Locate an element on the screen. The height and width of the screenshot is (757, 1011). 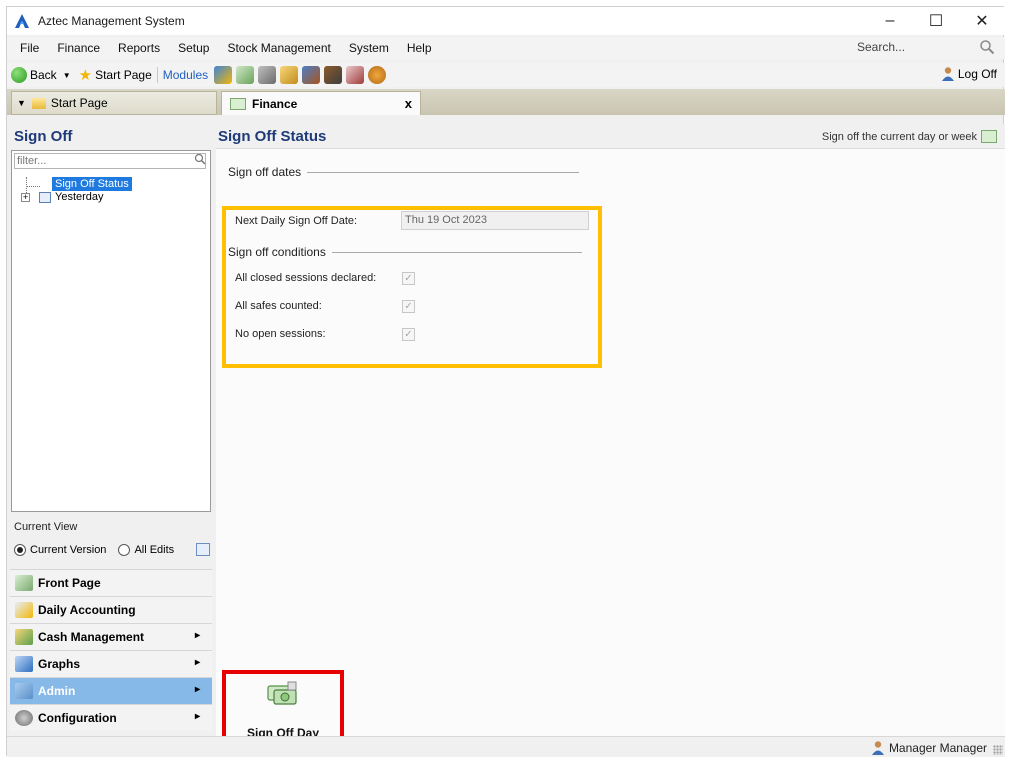
title-bar: Aztec Management System – ☐ ✕ is located at coordinates (506, 21).